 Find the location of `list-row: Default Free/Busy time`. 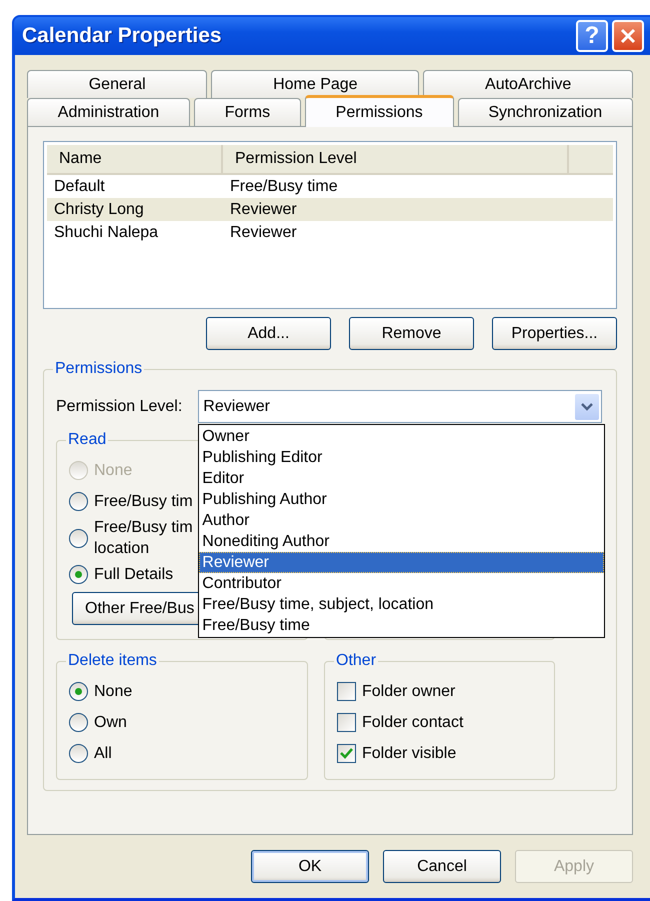

list-row: Default Free/Busy time is located at coordinates (330, 186).